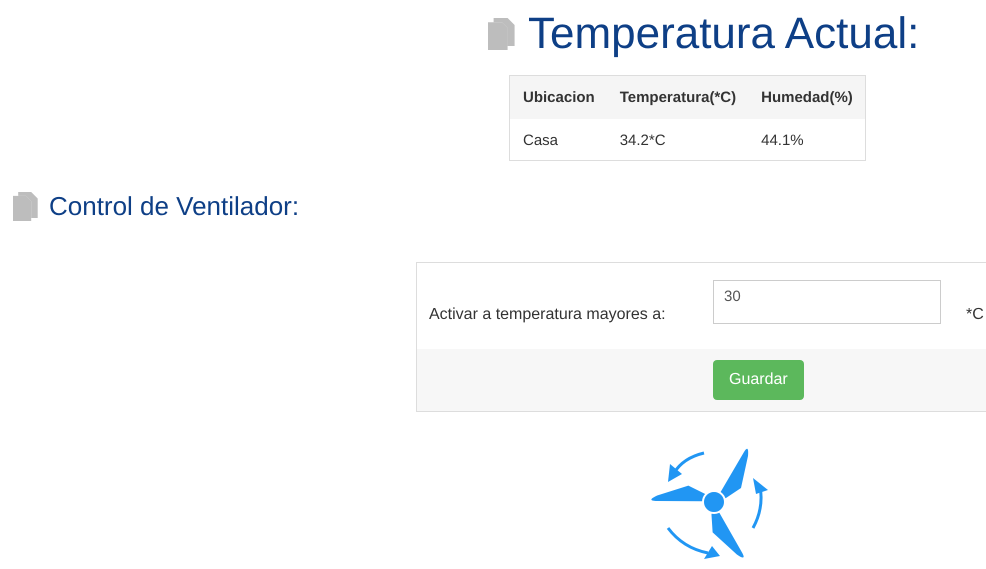 The height and width of the screenshot is (569, 986). Describe the element at coordinates (558, 139) in the screenshot. I see `table-cell: Casa` at that location.